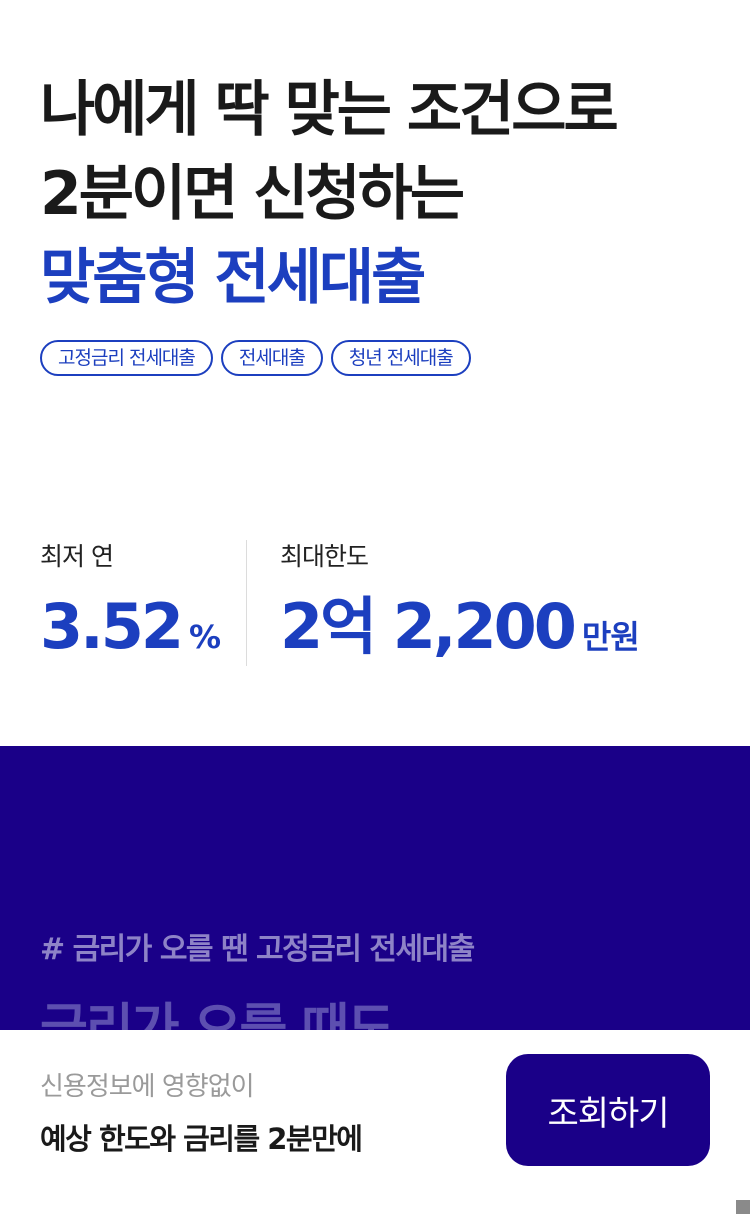 This screenshot has width=750, height=1214. What do you see at coordinates (324, 556) in the screenshot?
I see `max-limit-label: 최대한도` at bounding box center [324, 556].